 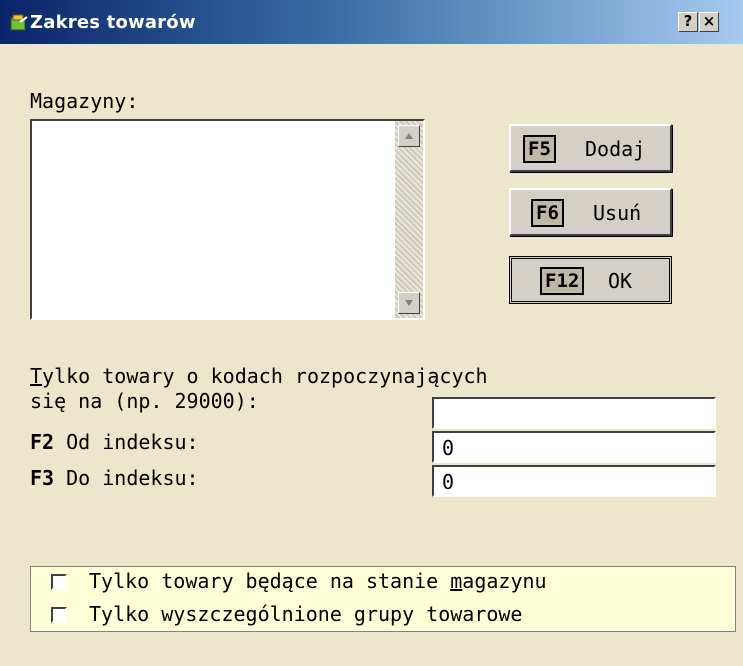 I want to click on stan-label-after: agazynu, so click(x=504, y=581).